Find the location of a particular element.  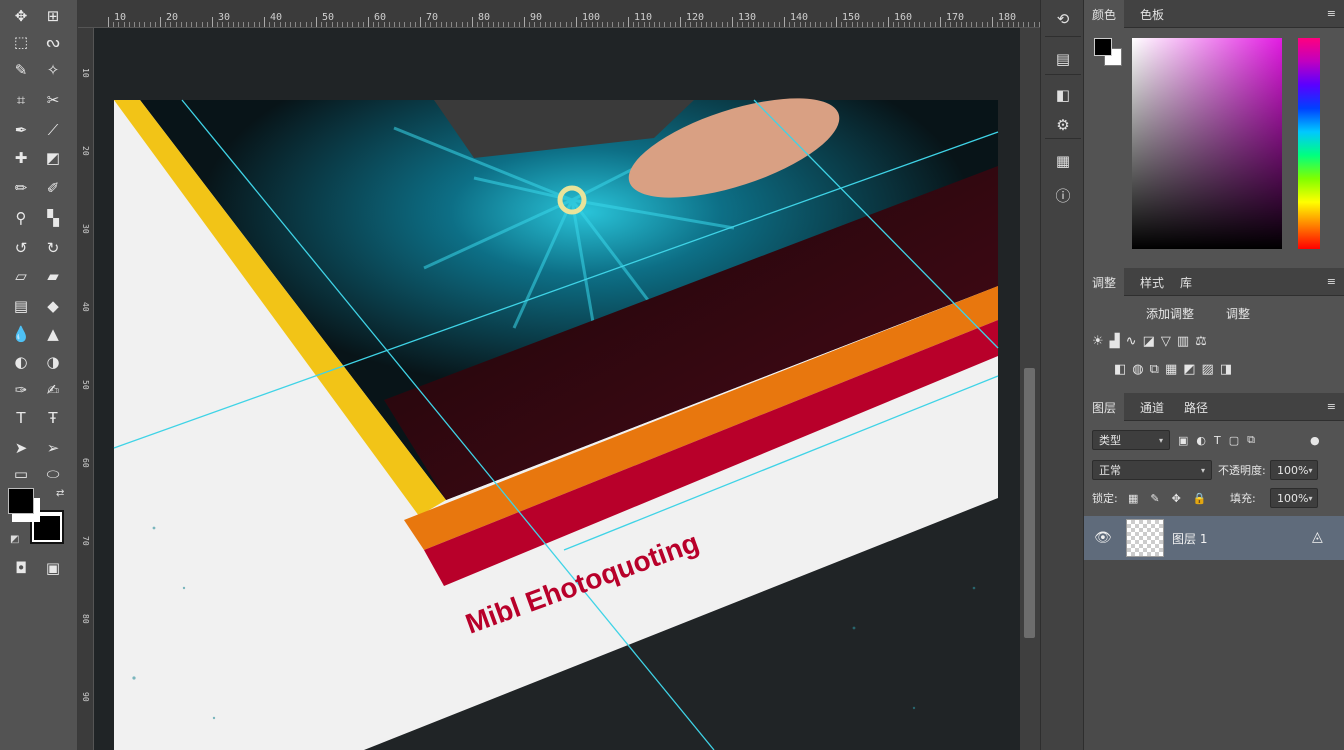

layer-filter-select: 类型 ▾ is located at coordinates (1131, 440).